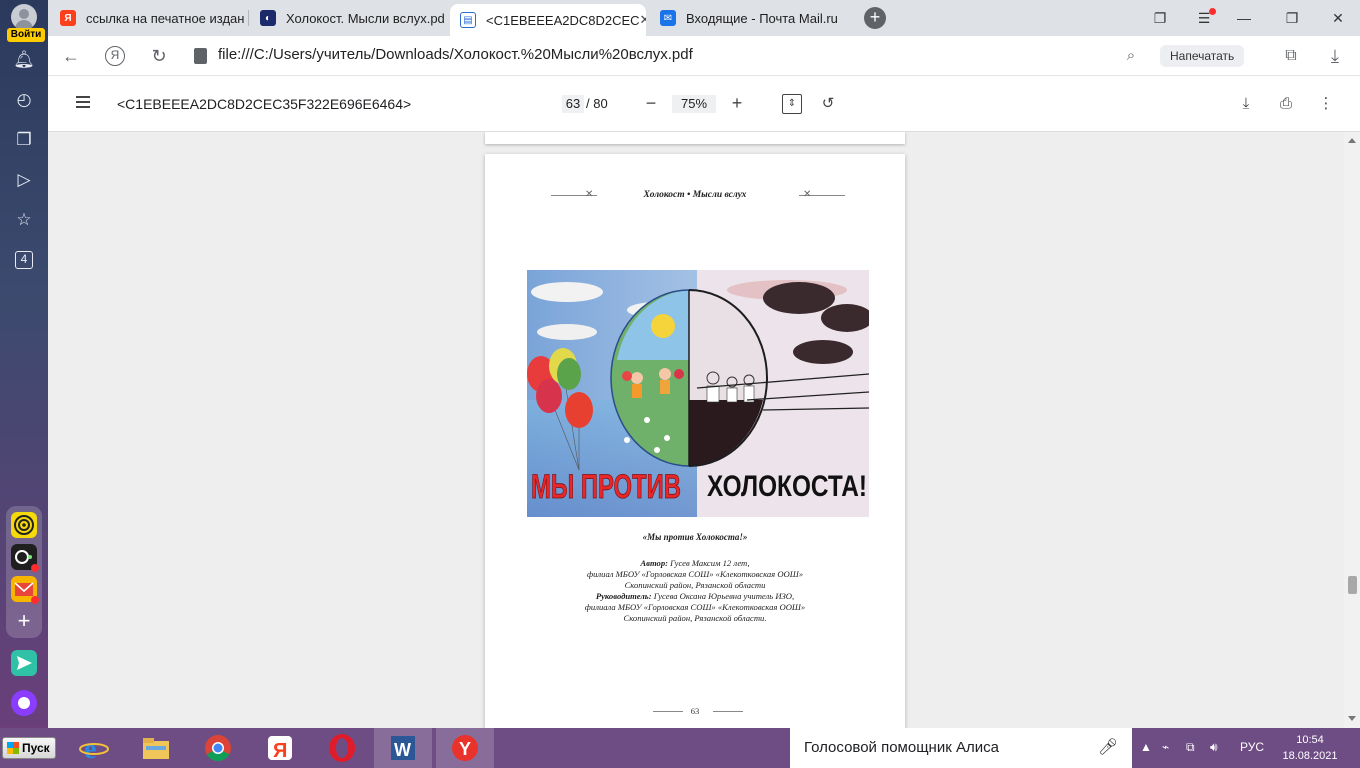  I want to click on scroll-thumb, so click(1352, 585).